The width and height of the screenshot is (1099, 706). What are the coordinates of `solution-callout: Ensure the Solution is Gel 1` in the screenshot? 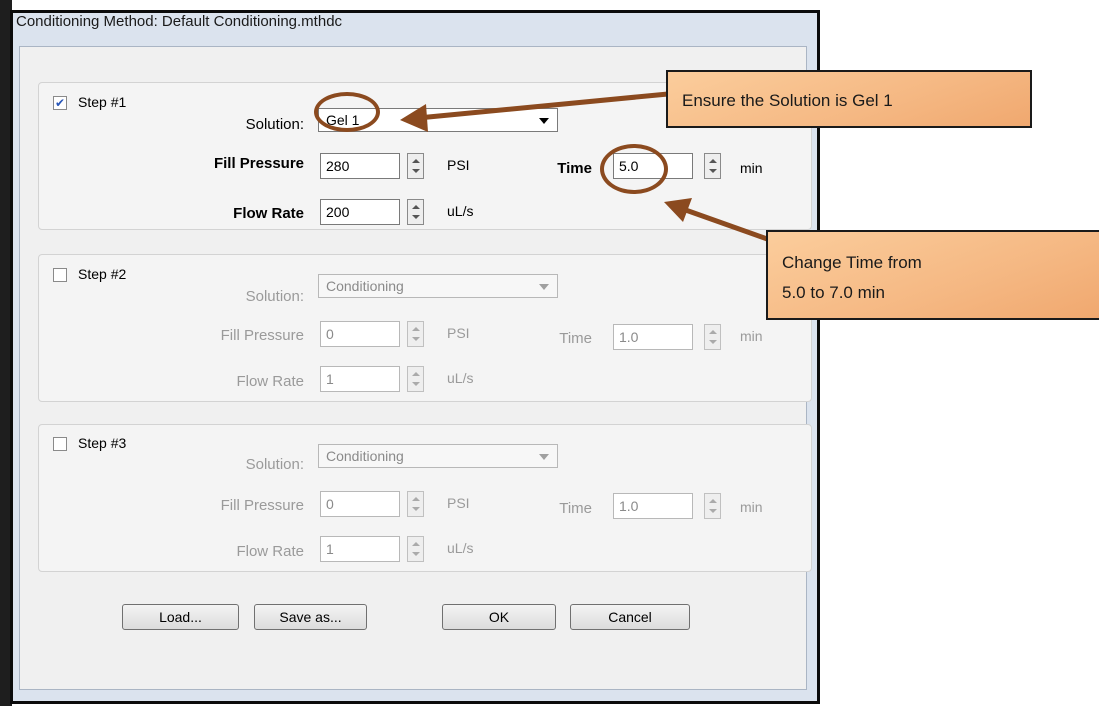 It's located at (849, 99).